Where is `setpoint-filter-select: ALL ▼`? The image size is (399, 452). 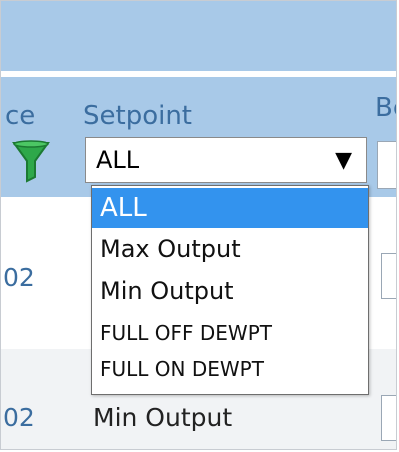
setpoint-filter-select: ALL ▼ is located at coordinates (226, 160).